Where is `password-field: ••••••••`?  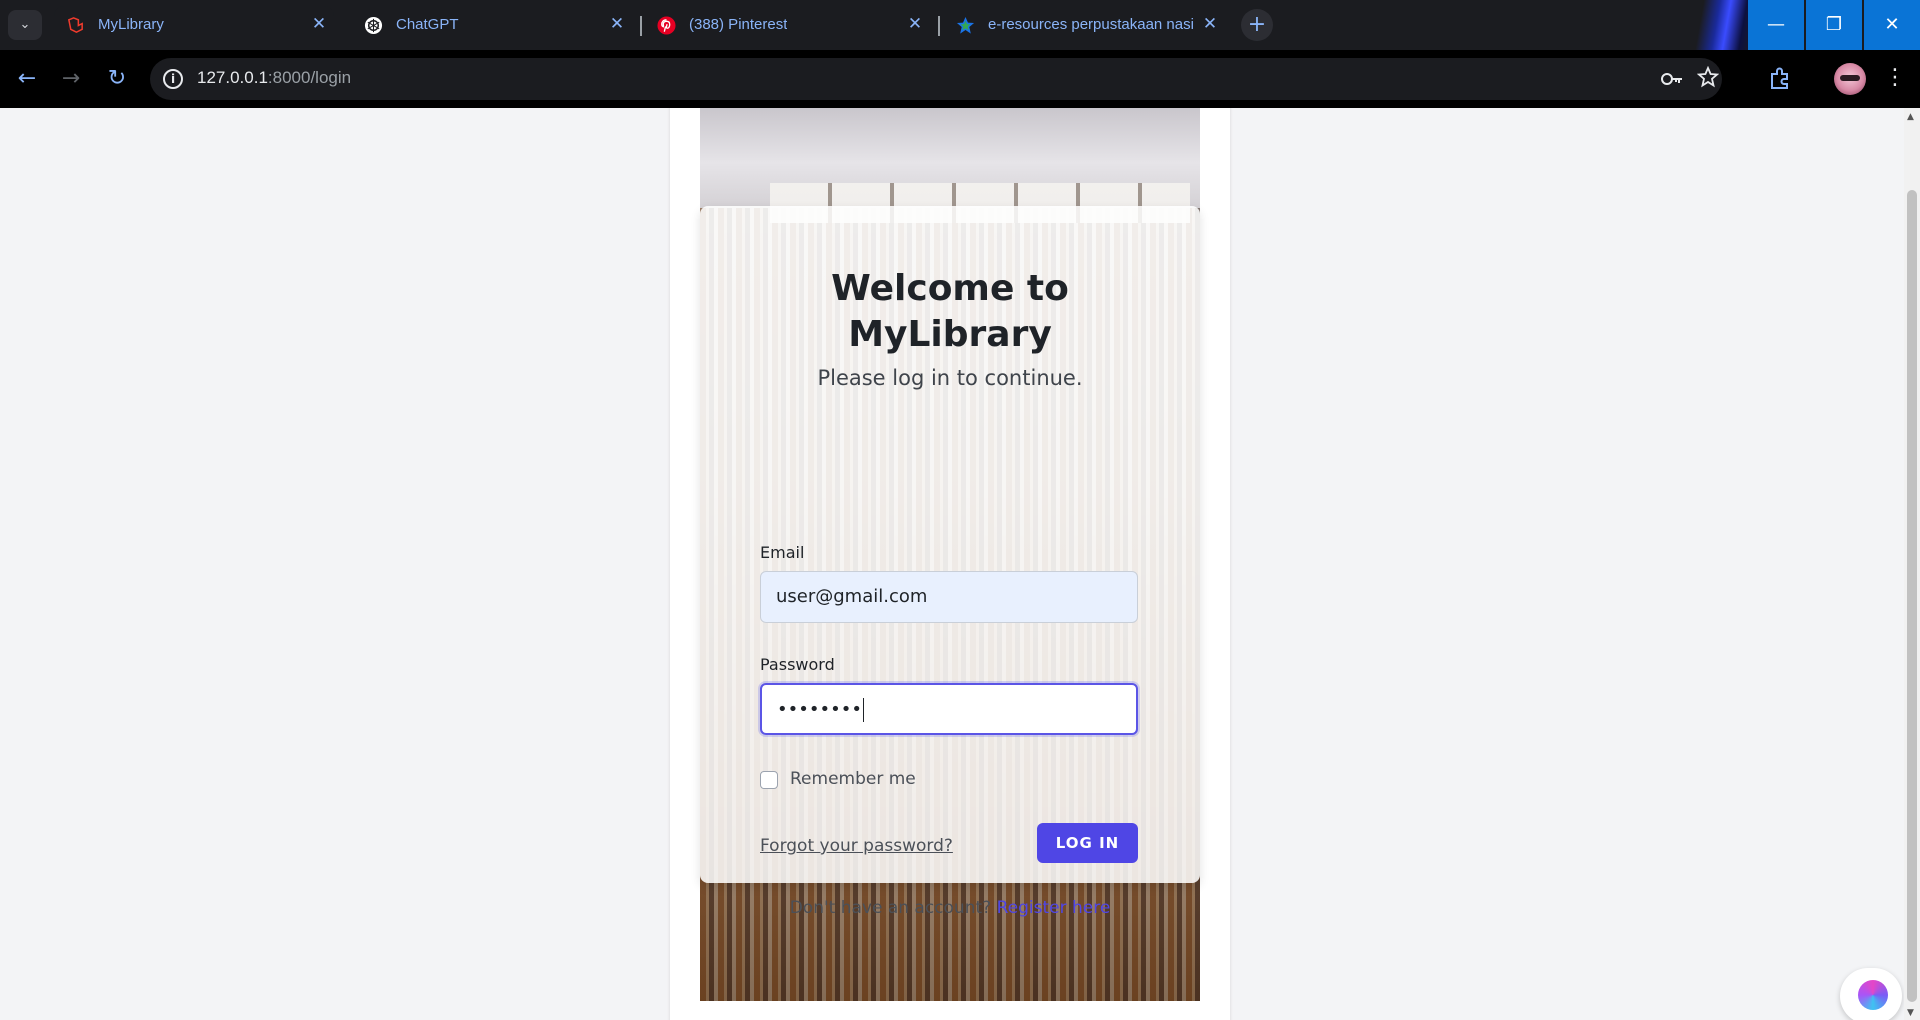 password-field: •••••••• is located at coordinates (949, 709).